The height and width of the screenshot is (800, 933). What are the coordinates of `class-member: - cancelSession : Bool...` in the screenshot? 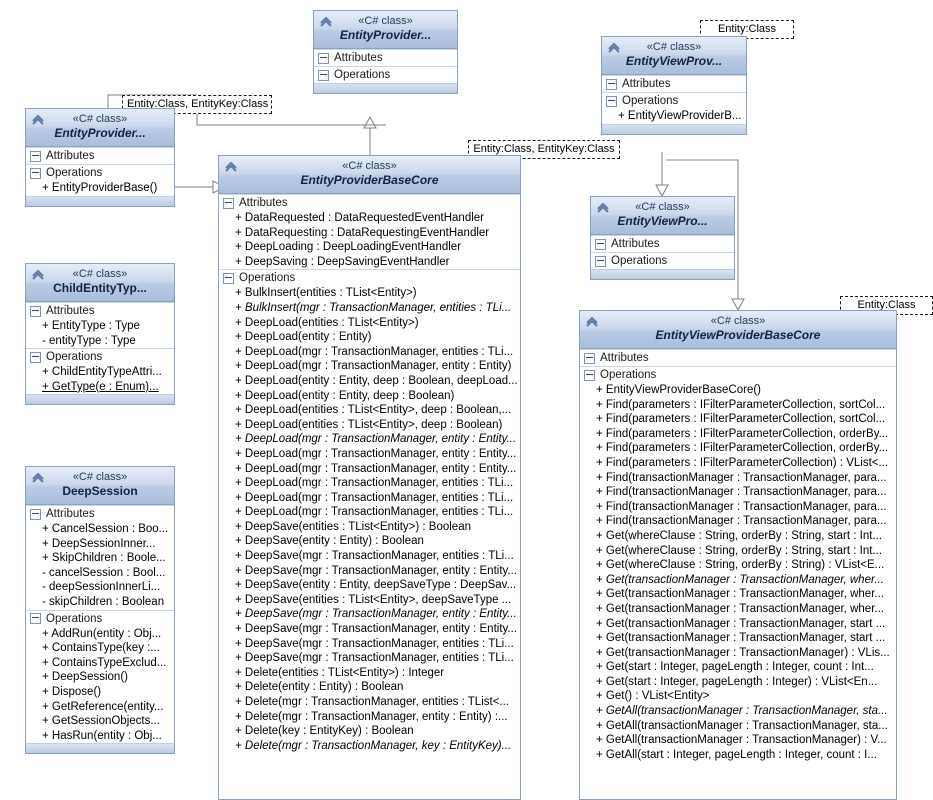 It's located at (99, 573).